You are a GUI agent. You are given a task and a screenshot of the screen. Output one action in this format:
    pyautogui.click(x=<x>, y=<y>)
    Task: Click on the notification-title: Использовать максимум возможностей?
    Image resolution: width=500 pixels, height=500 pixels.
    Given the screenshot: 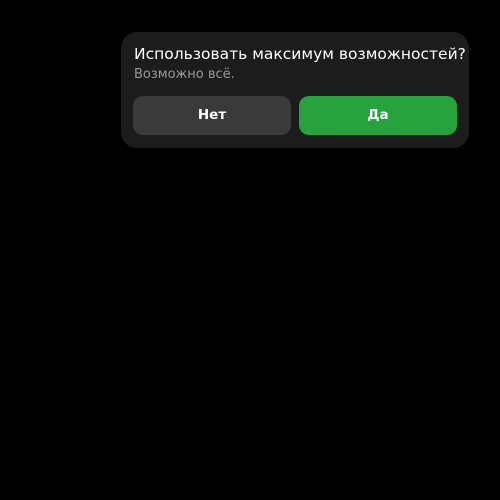 What is the action you would take?
    pyautogui.click(x=300, y=54)
    